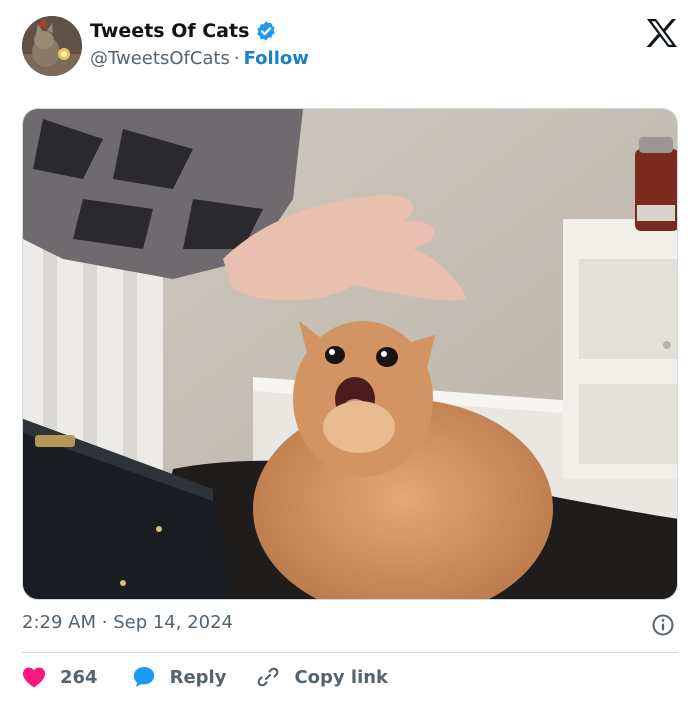 Image resolution: width=700 pixels, height=704 pixels. What do you see at coordinates (266, 31) in the screenshot?
I see `verified-badge-icon` at bounding box center [266, 31].